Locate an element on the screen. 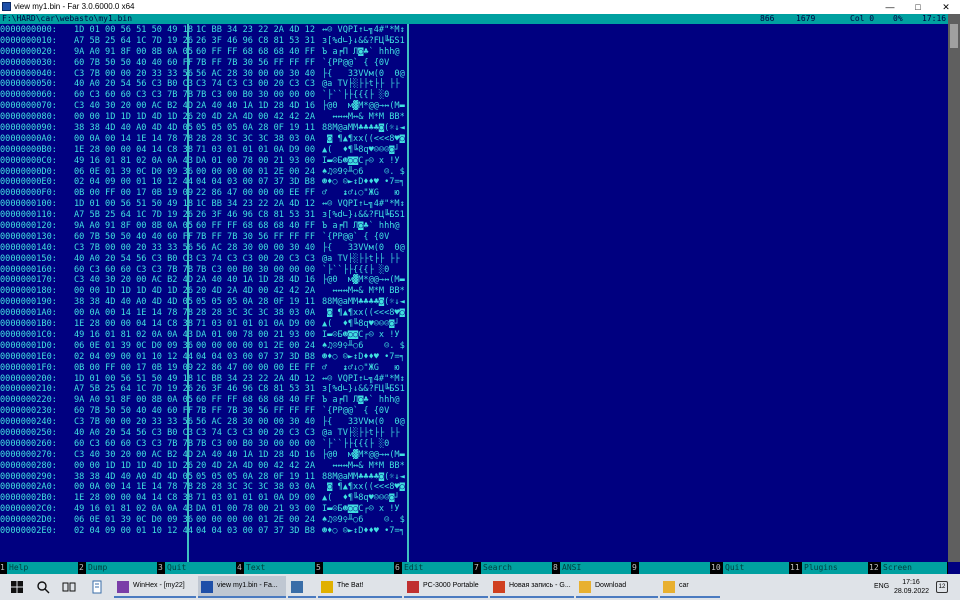 The image size is (960, 600). taskbar-app: The Bat! is located at coordinates (360, 587).